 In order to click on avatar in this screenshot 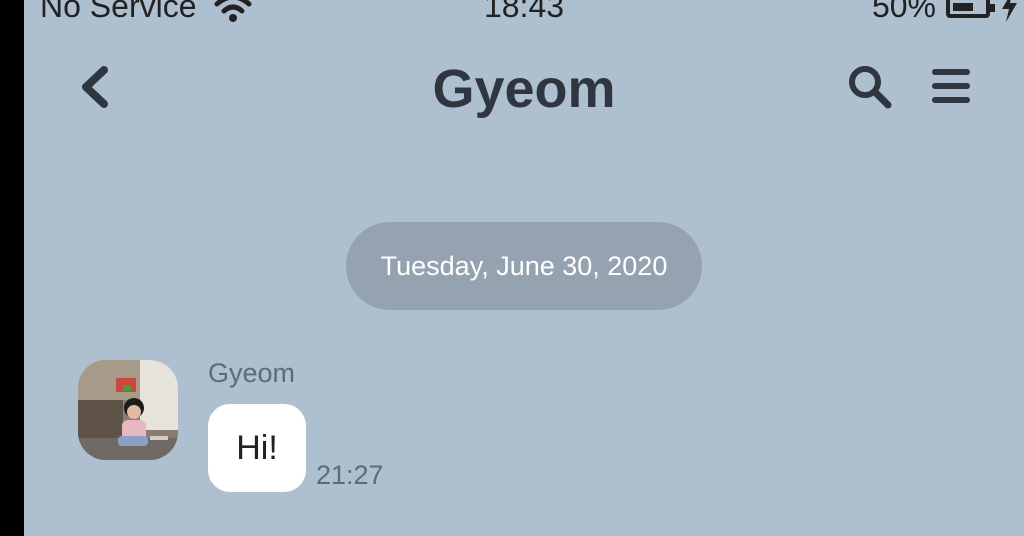, I will do `click(128, 410)`.